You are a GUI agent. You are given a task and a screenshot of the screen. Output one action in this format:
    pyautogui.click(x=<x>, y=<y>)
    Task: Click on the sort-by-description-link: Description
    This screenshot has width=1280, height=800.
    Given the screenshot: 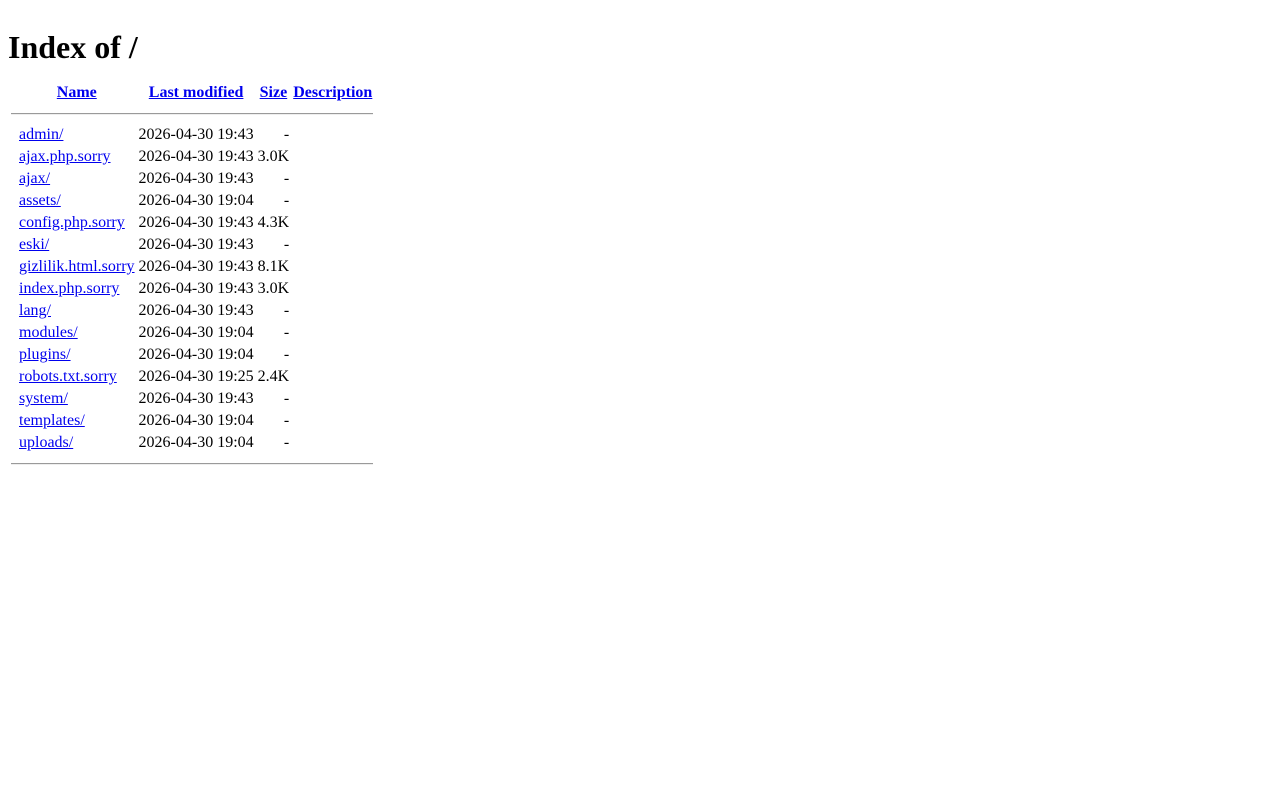 What is the action you would take?
    pyautogui.click(x=332, y=92)
    